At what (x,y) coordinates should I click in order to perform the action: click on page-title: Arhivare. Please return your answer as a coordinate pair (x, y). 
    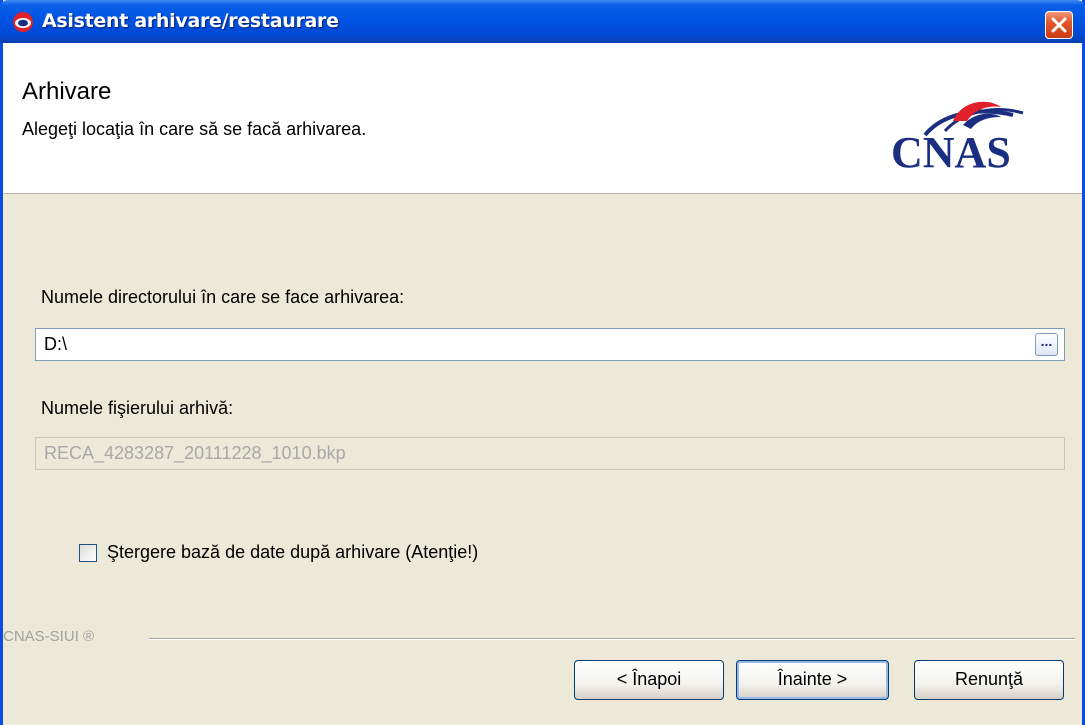
    Looking at the image, I should click on (67, 91).